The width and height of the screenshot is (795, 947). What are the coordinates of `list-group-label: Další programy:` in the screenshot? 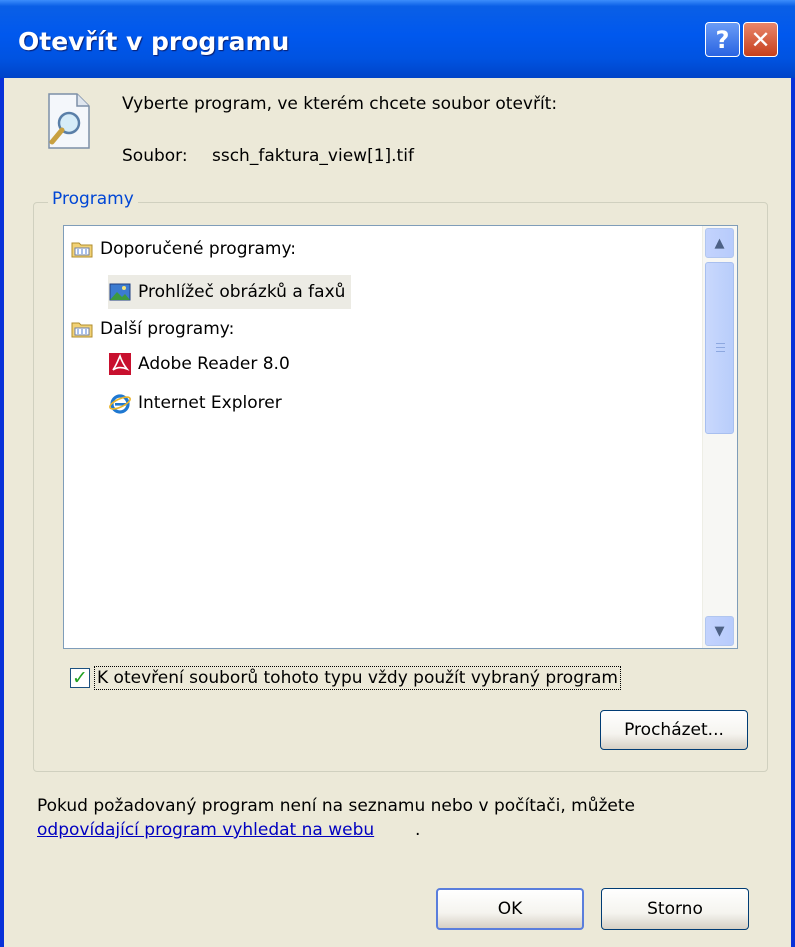 It's located at (167, 329).